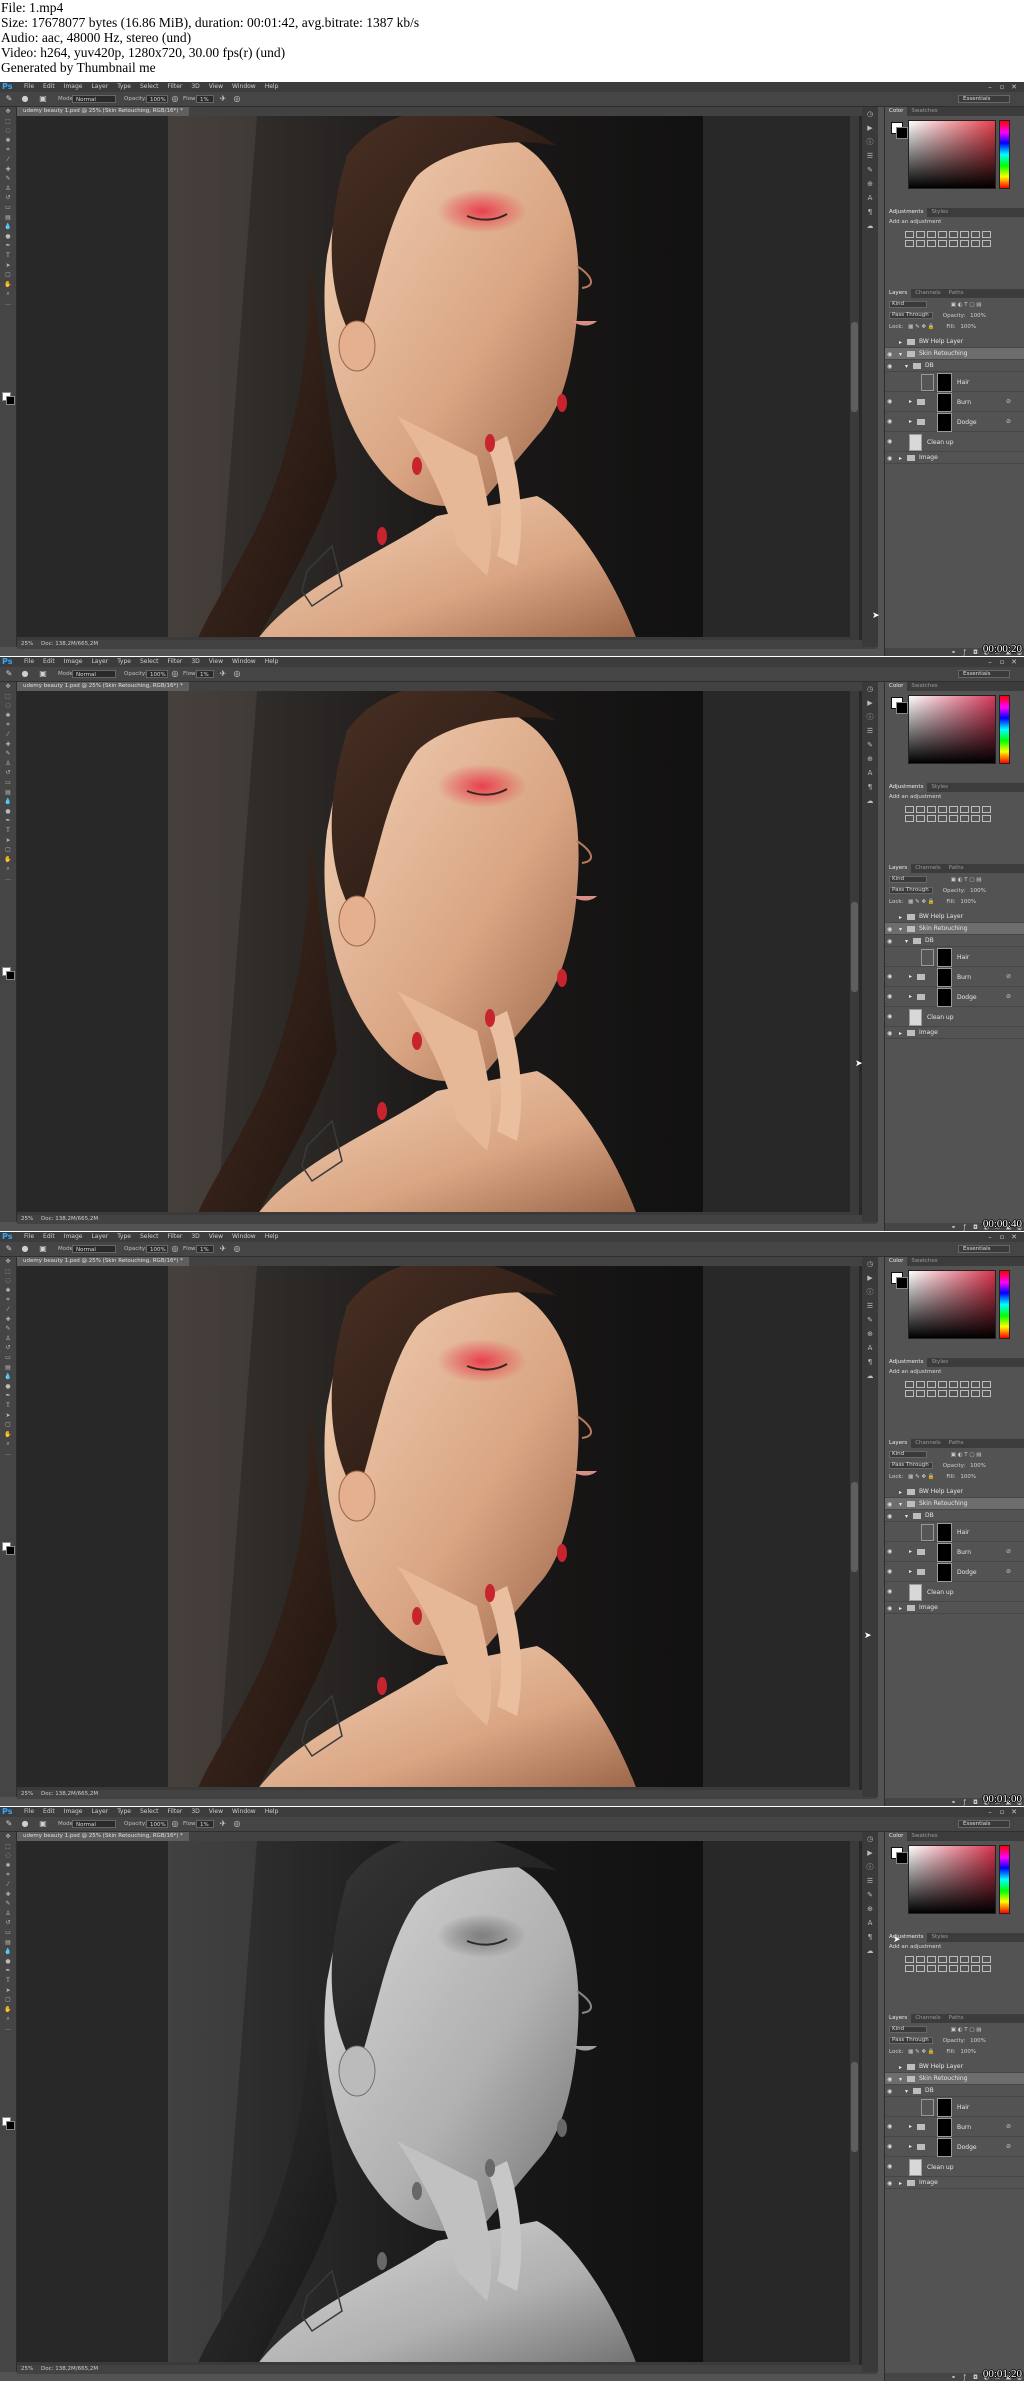  What do you see at coordinates (216, 87) in the screenshot?
I see `menu-view: View` at bounding box center [216, 87].